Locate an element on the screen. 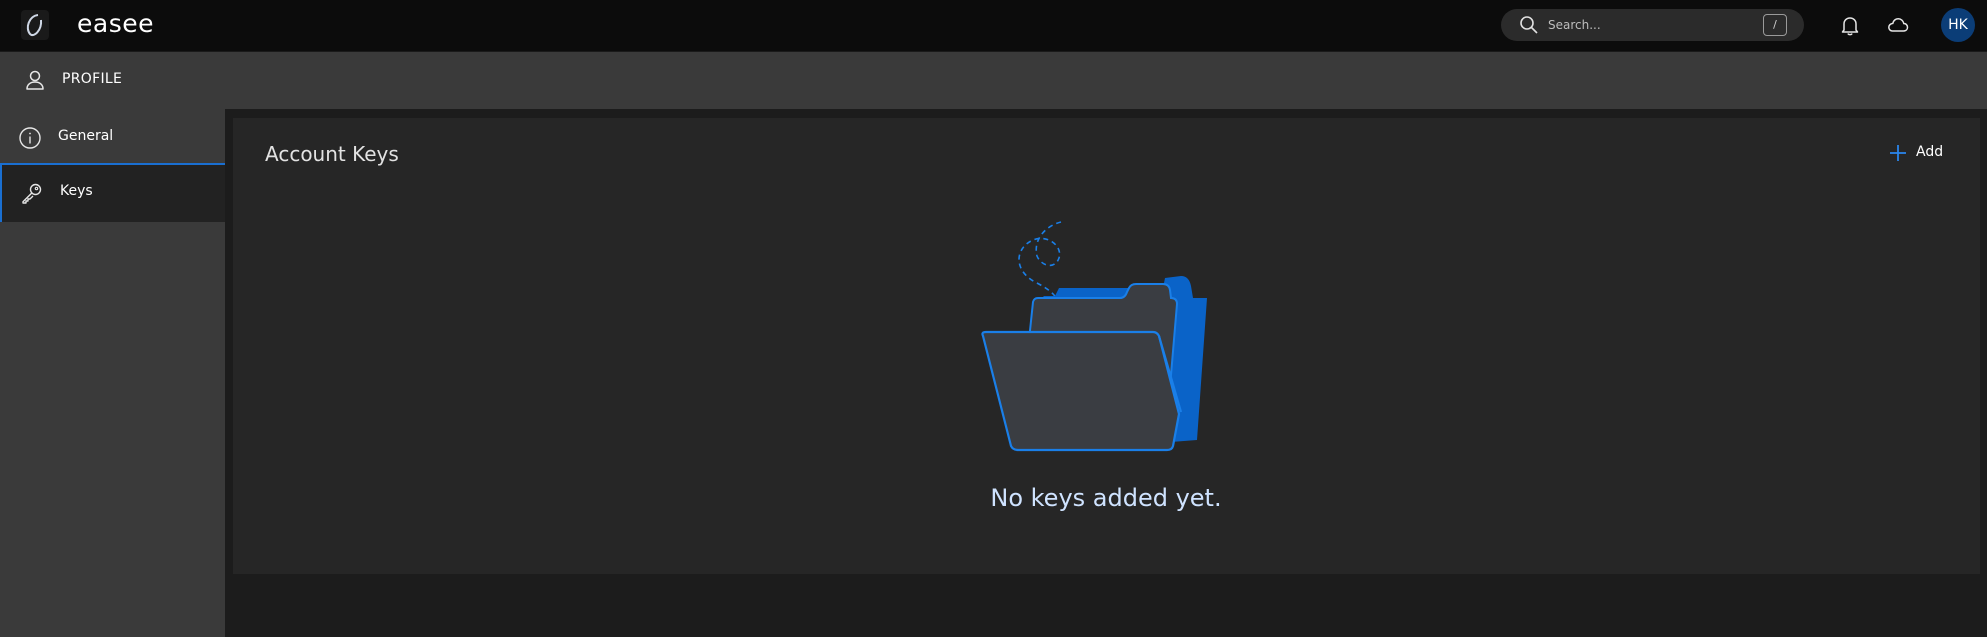 The height and width of the screenshot is (637, 1987). sidebar-item-label: General is located at coordinates (86, 136).